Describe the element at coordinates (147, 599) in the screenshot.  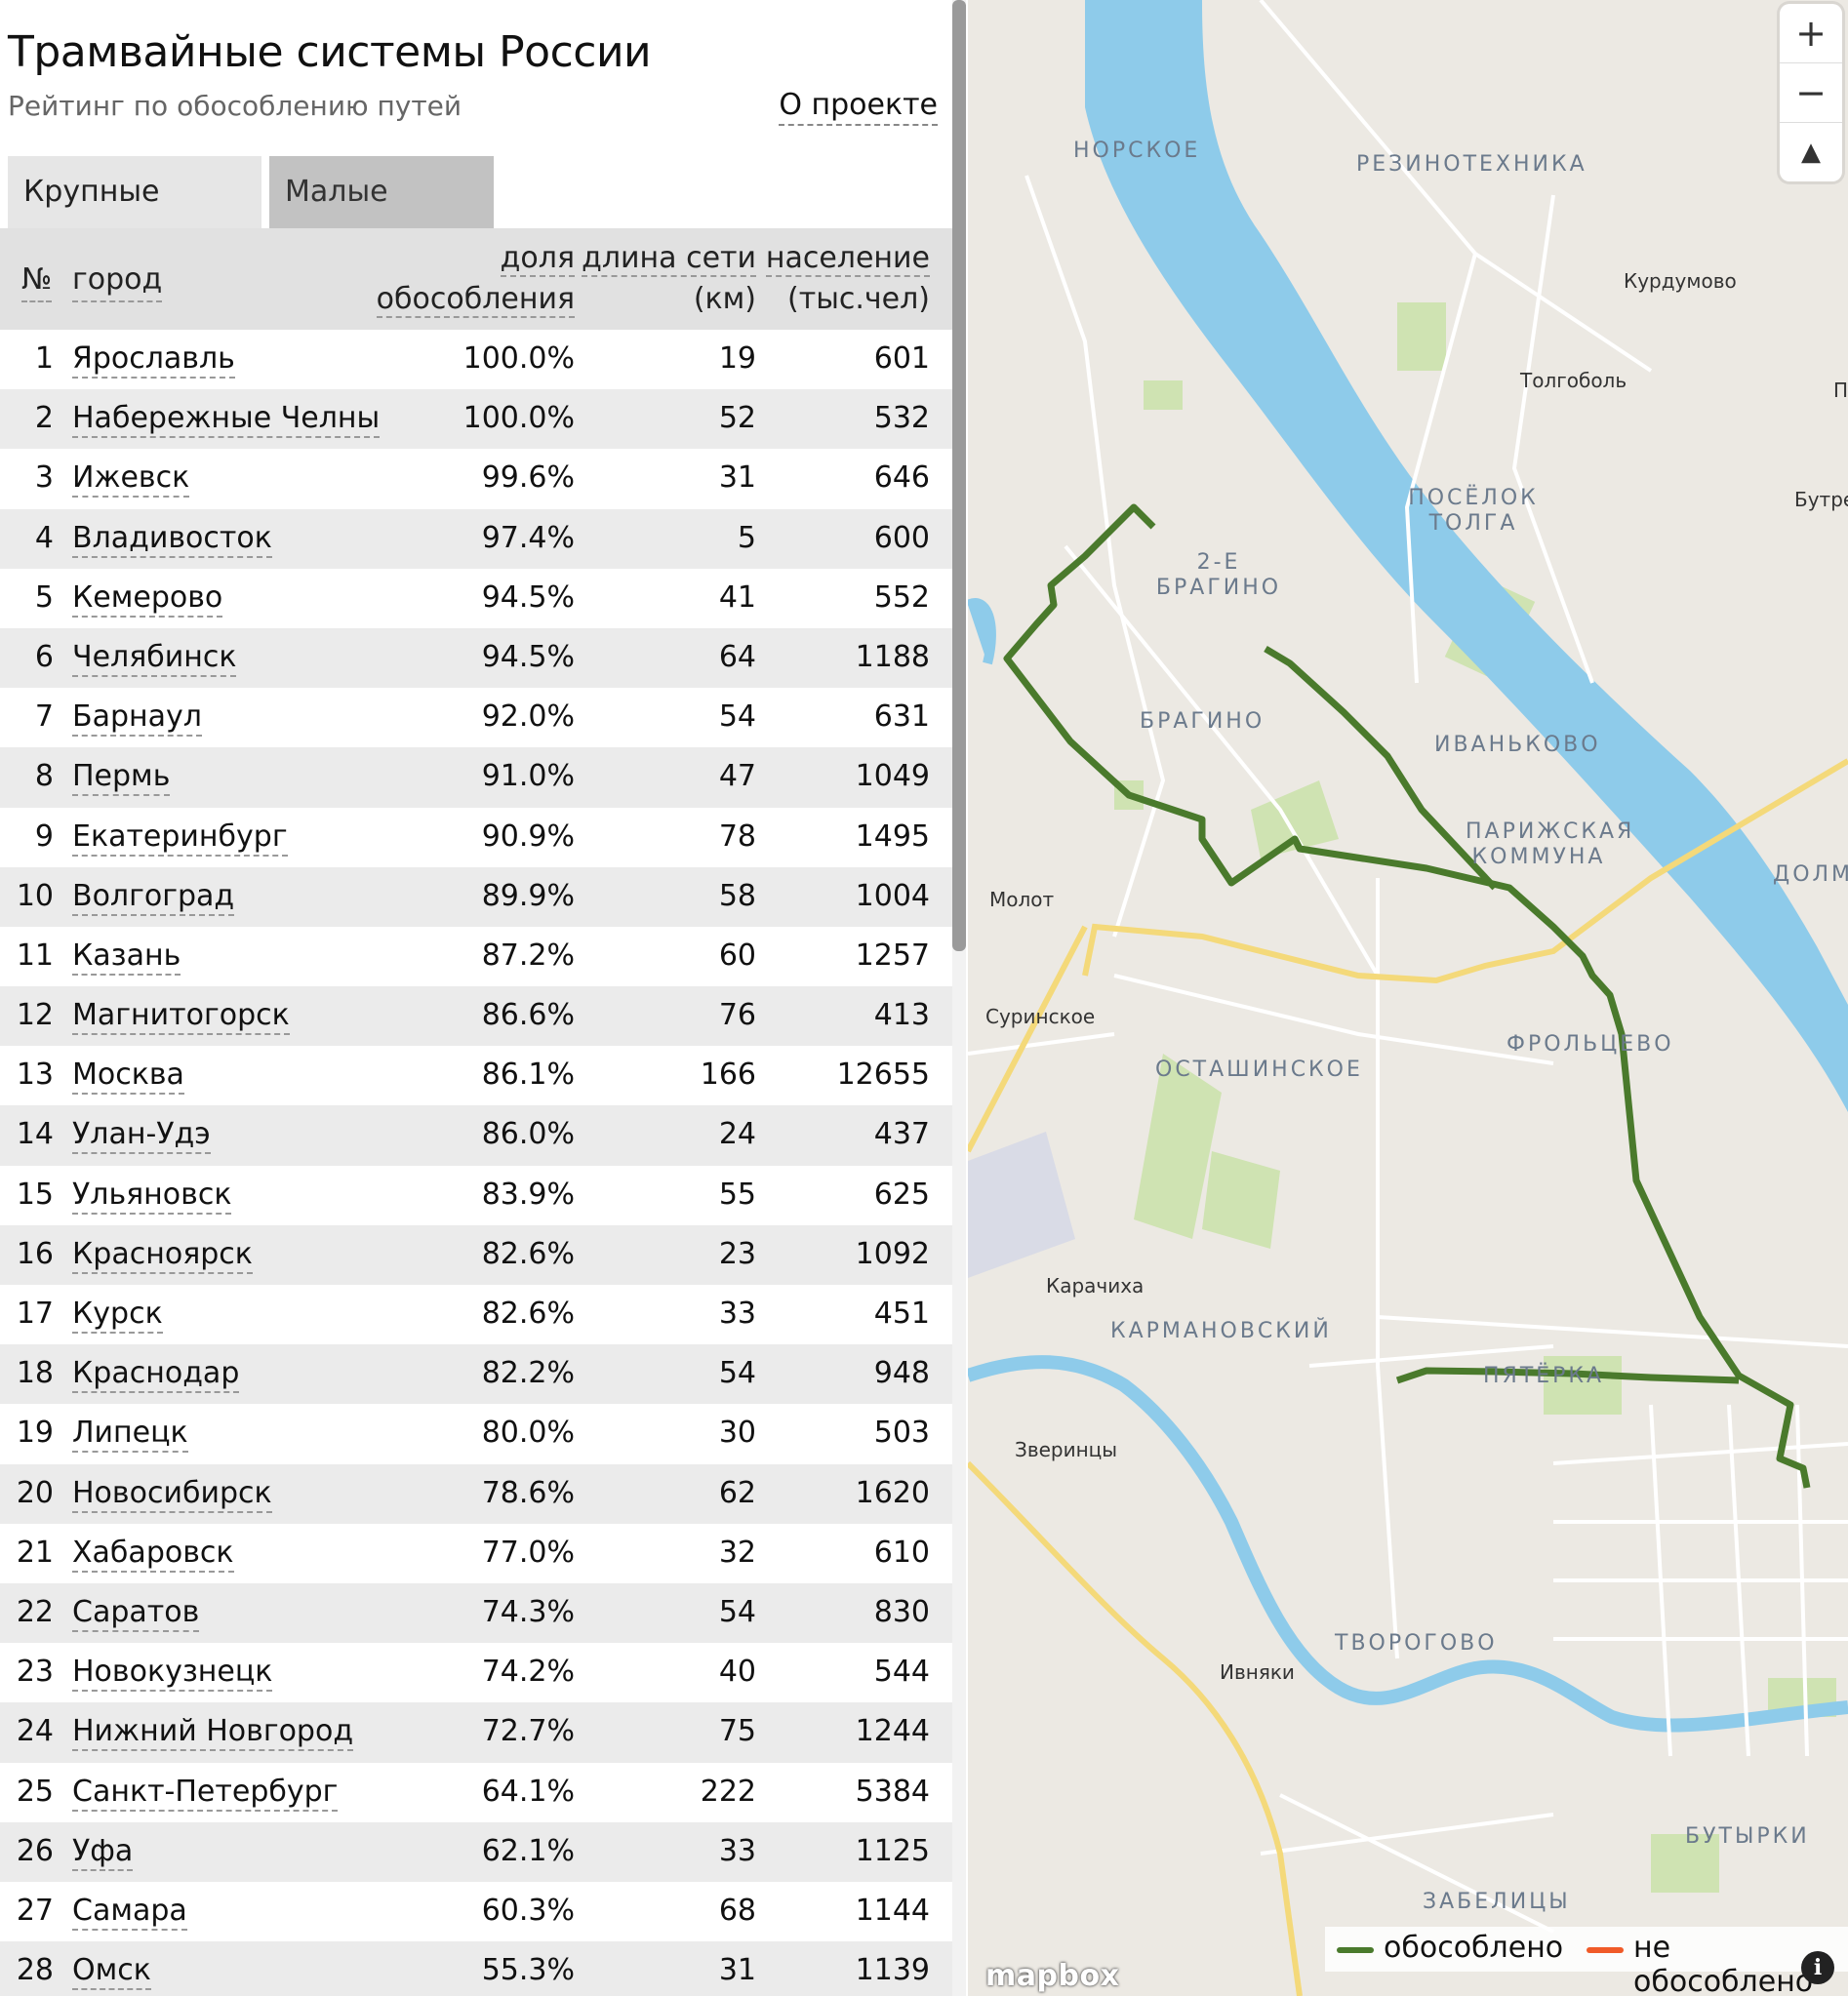
I see `row-city-link: Кемерово` at that location.